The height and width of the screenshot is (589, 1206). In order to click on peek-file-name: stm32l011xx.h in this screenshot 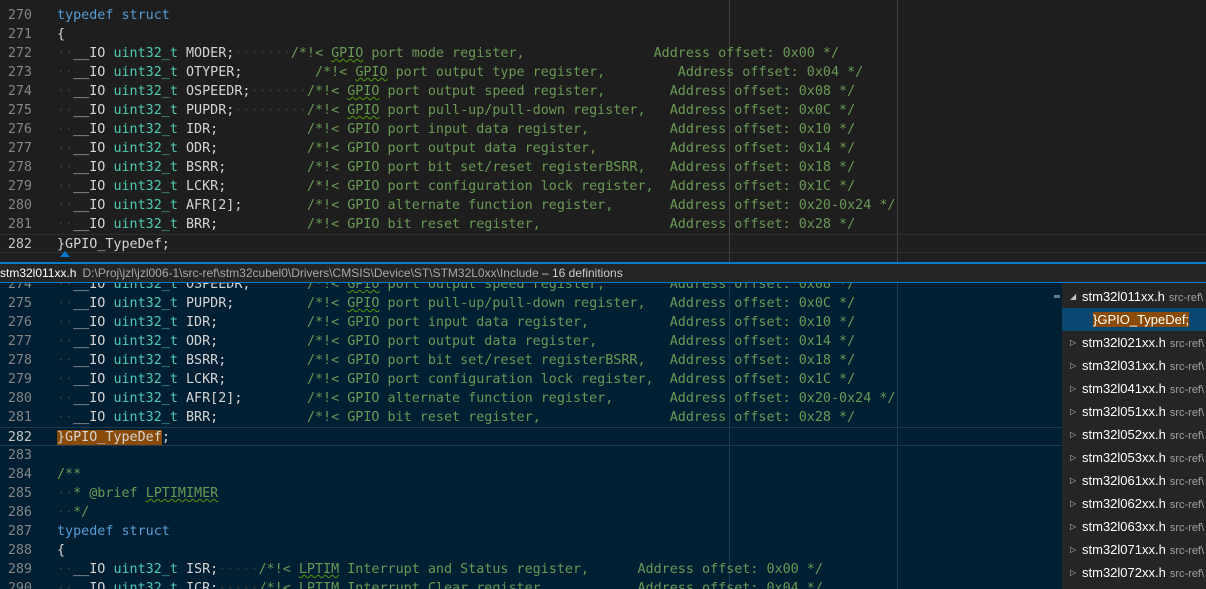, I will do `click(38, 273)`.